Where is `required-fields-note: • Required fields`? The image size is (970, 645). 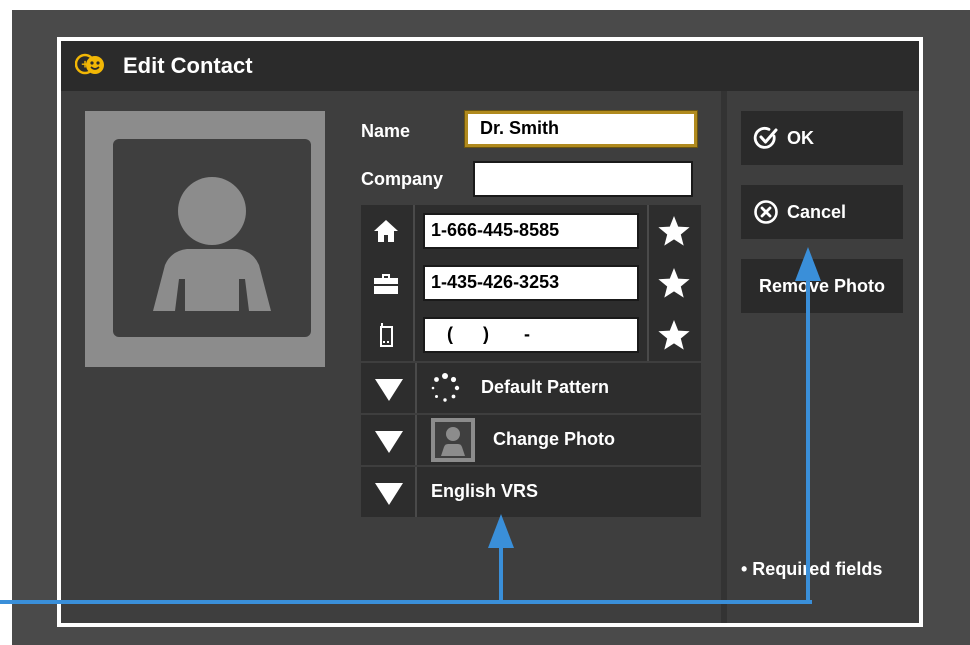 required-fields-note: • Required fields is located at coordinates (812, 569).